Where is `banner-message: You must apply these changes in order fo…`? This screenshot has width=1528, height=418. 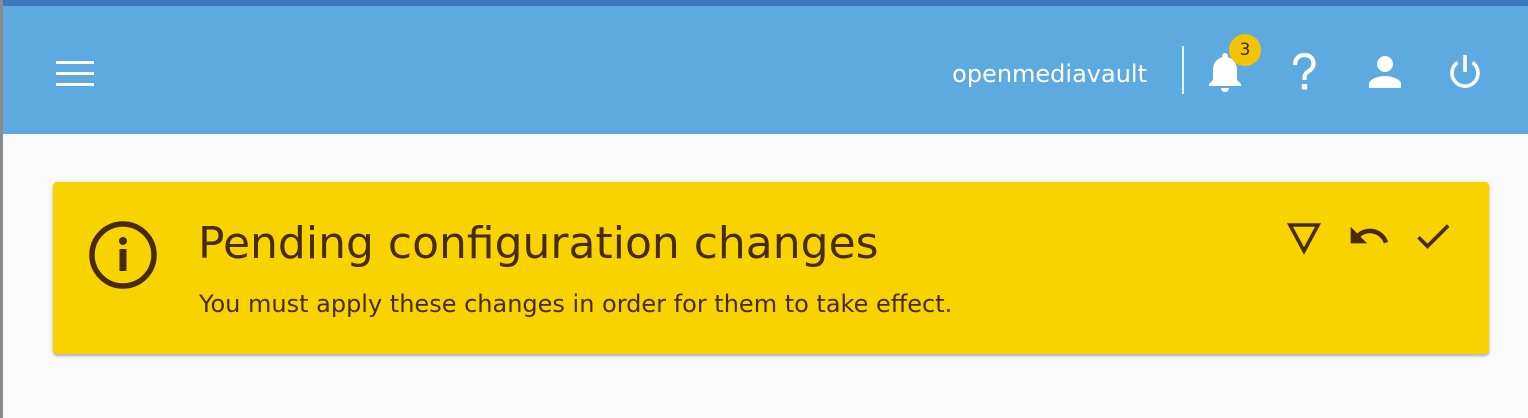 banner-message: You must apply these changes in order fo… is located at coordinates (576, 304).